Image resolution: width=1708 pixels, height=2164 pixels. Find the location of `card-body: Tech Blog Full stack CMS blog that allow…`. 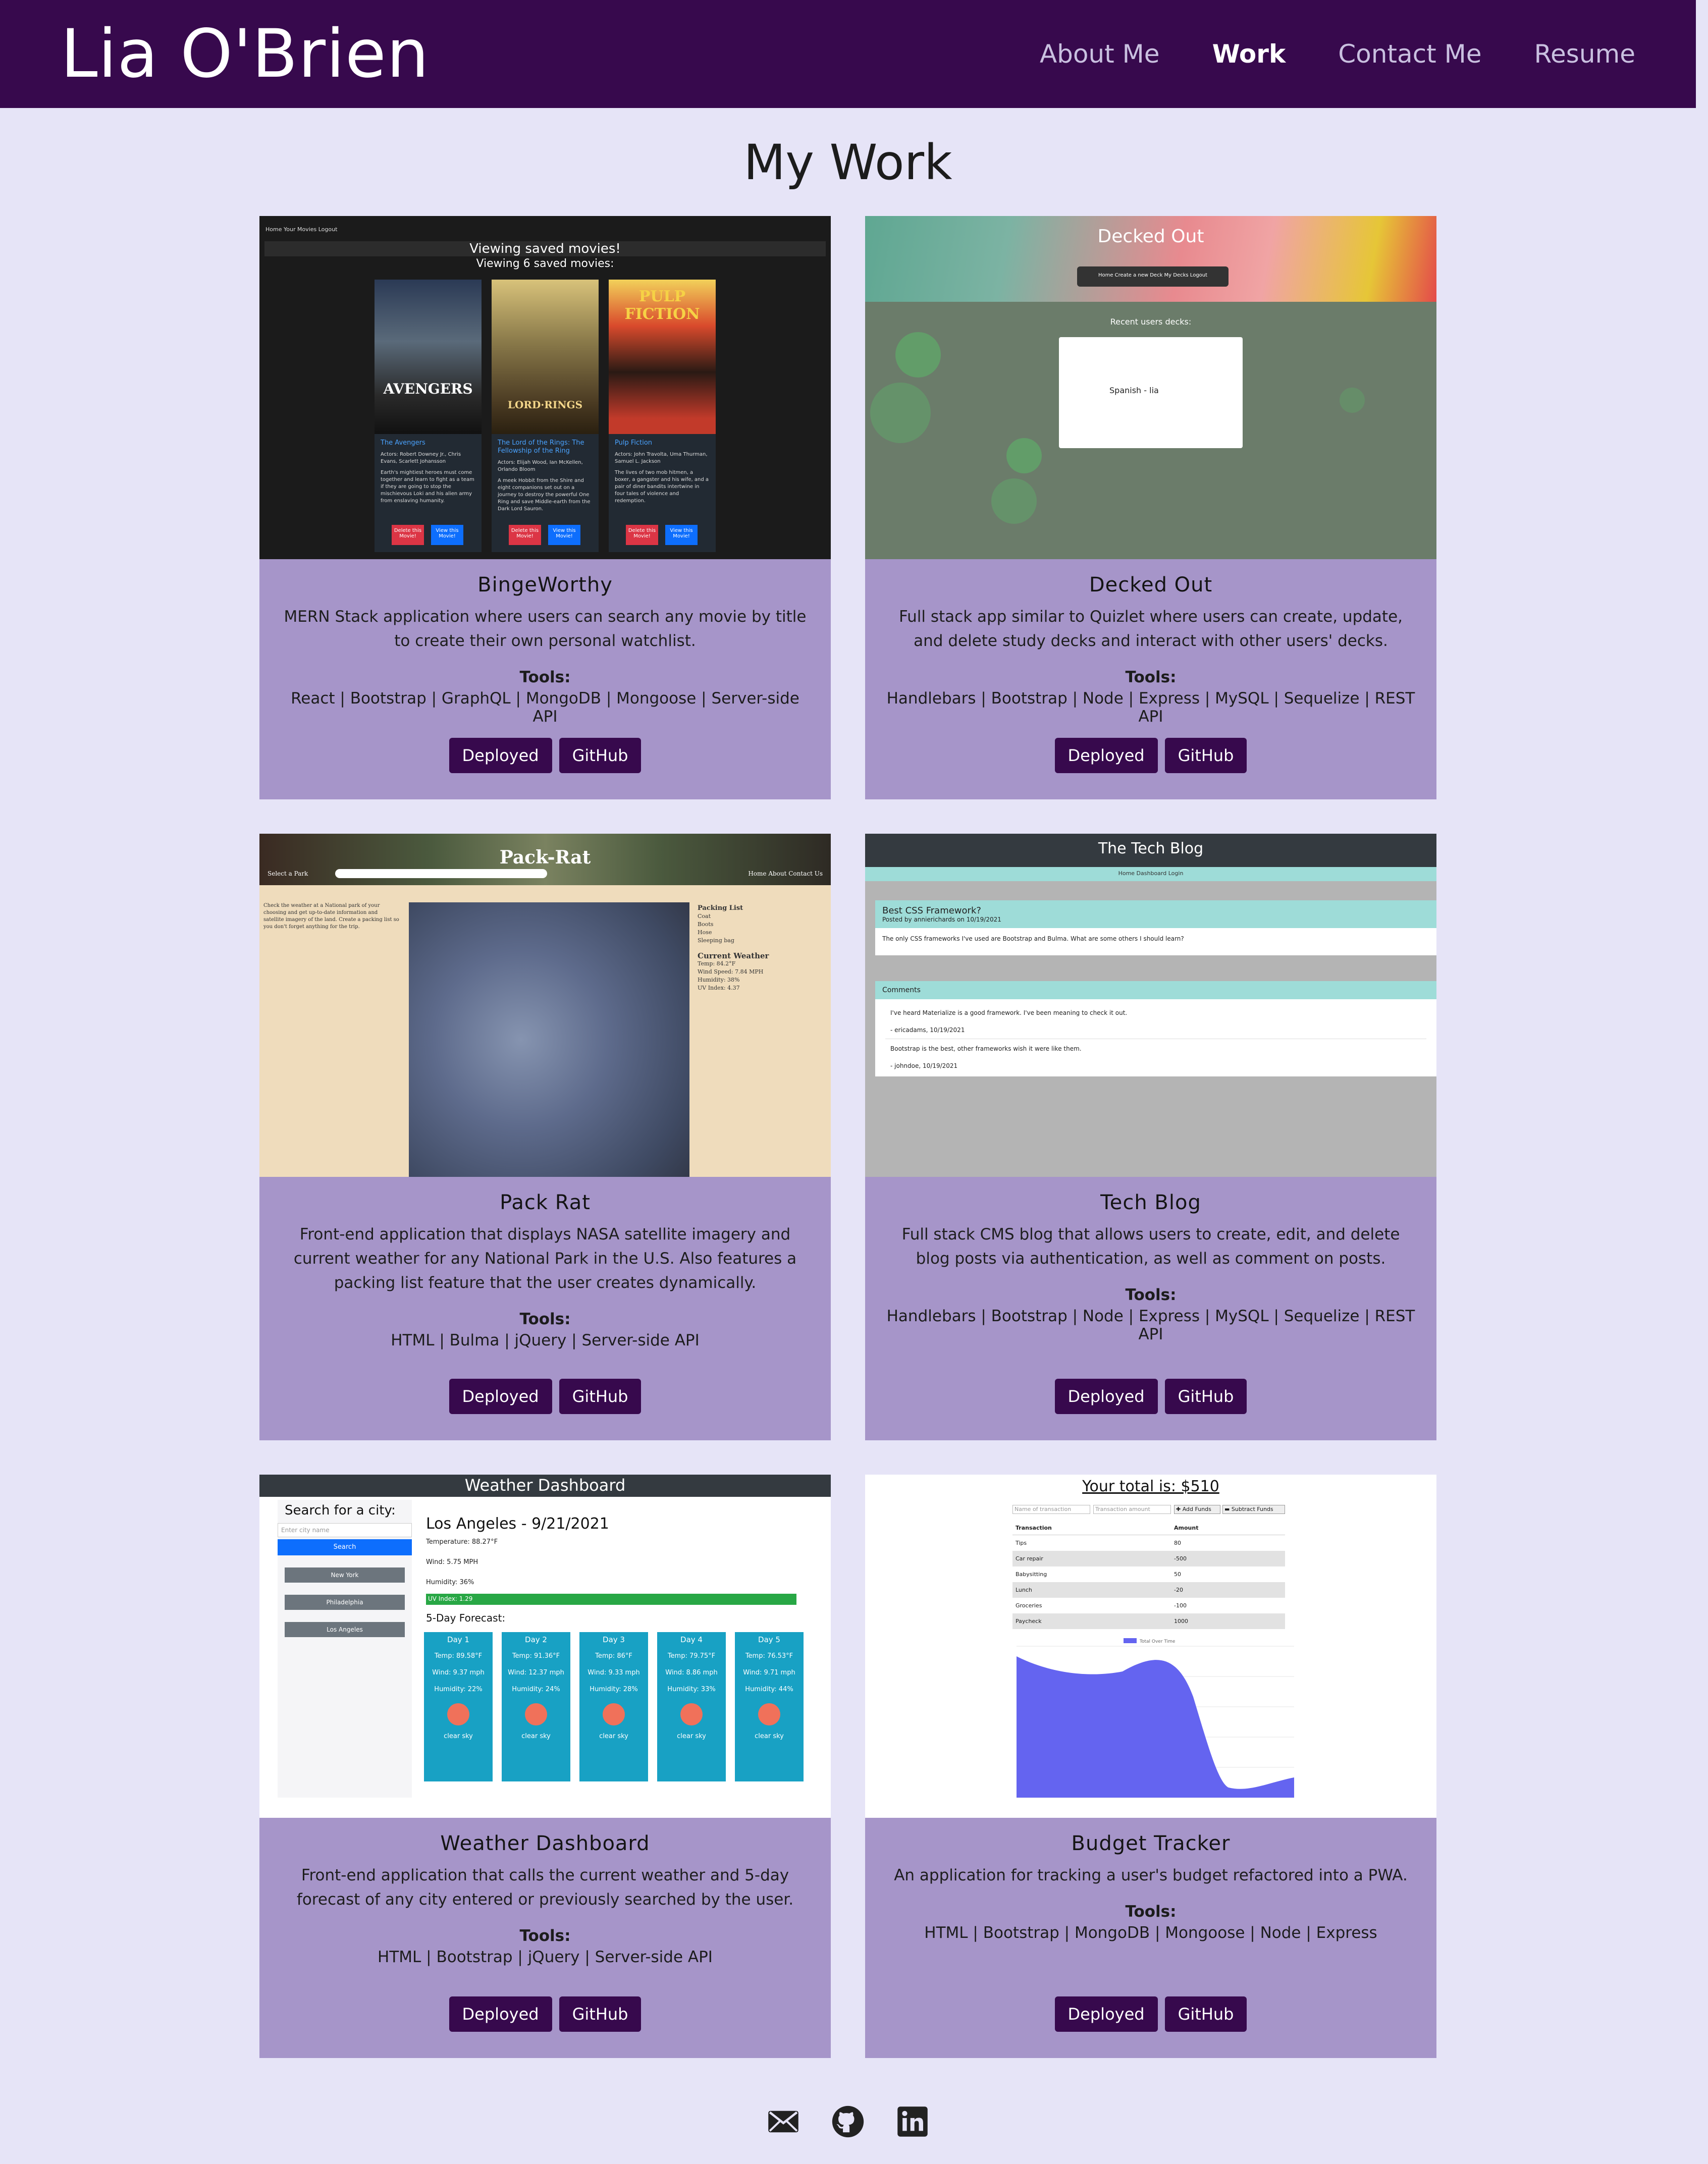

card-body: Tech Blog Full stack CMS blog that allow… is located at coordinates (1150, 1270).